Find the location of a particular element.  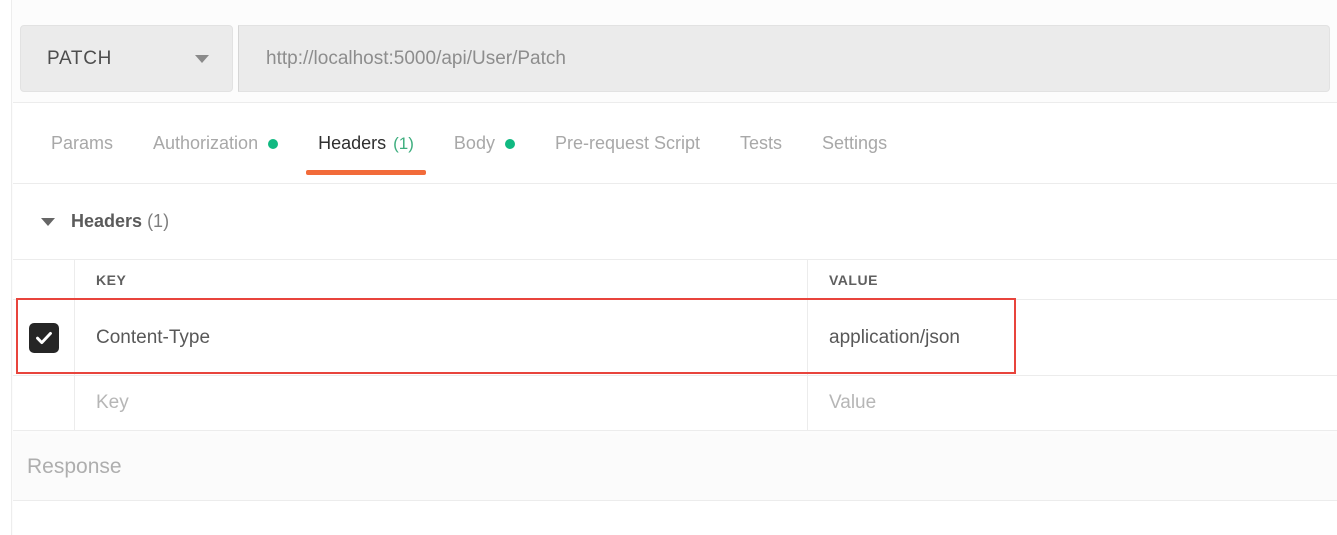

row-value-cell: application/json is located at coordinates (1072, 337).